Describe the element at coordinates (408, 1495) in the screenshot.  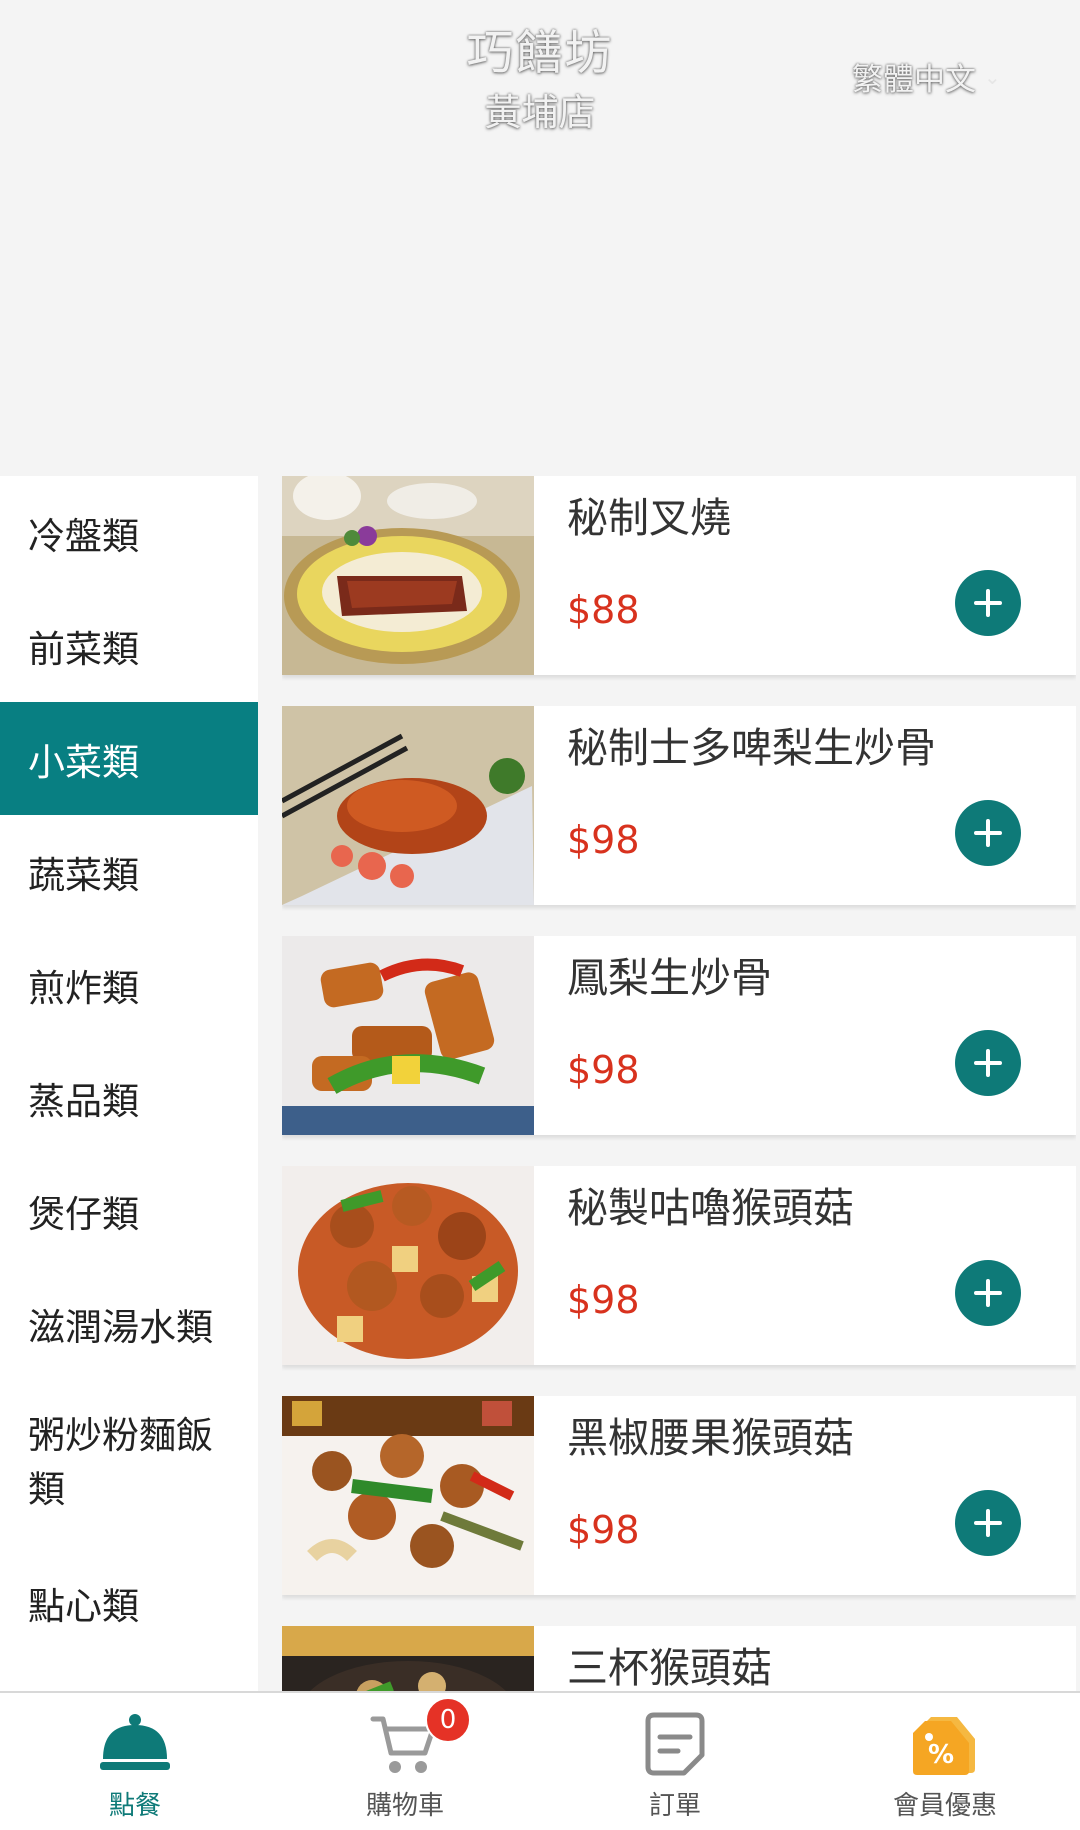
I see `pepper-cashew-mushroom-photo` at that location.